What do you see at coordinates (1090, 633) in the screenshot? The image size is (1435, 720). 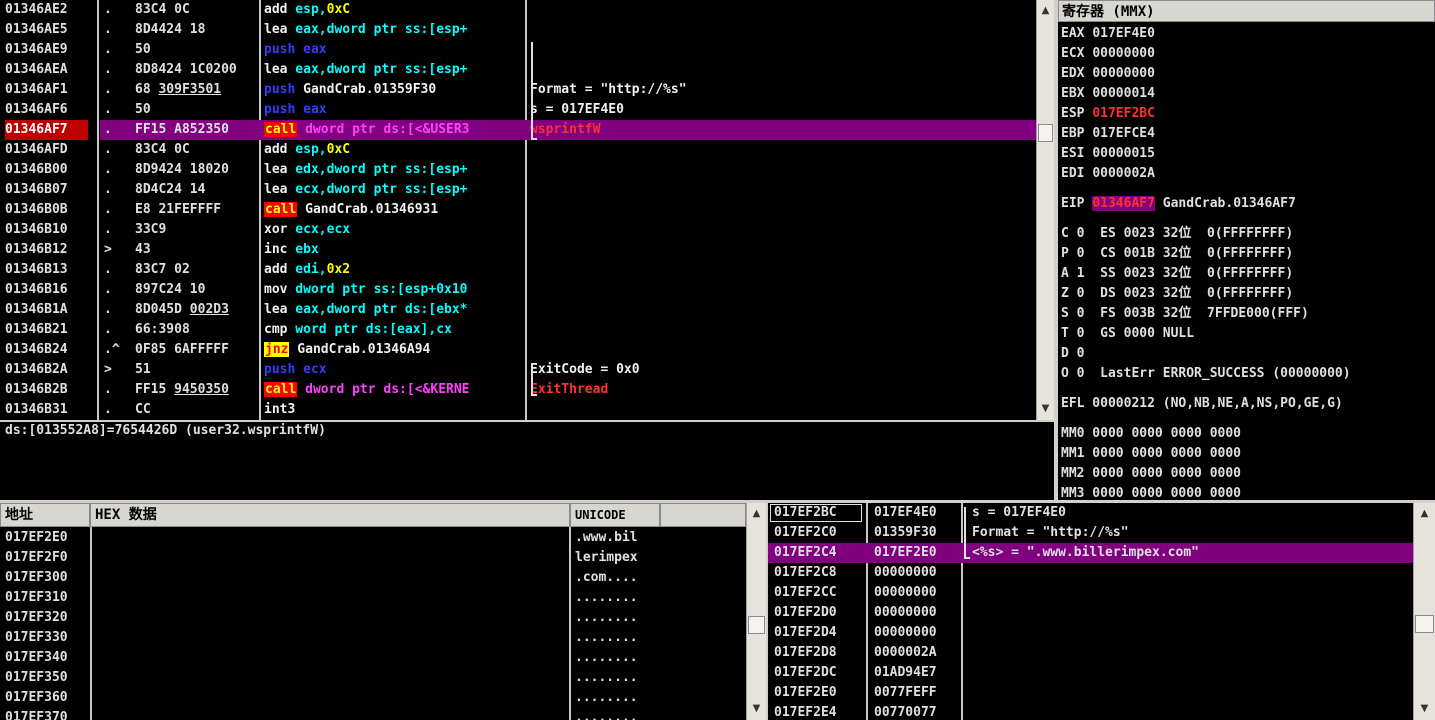 I see `stack-row: 017EF2D4 00000000` at bounding box center [1090, 633].